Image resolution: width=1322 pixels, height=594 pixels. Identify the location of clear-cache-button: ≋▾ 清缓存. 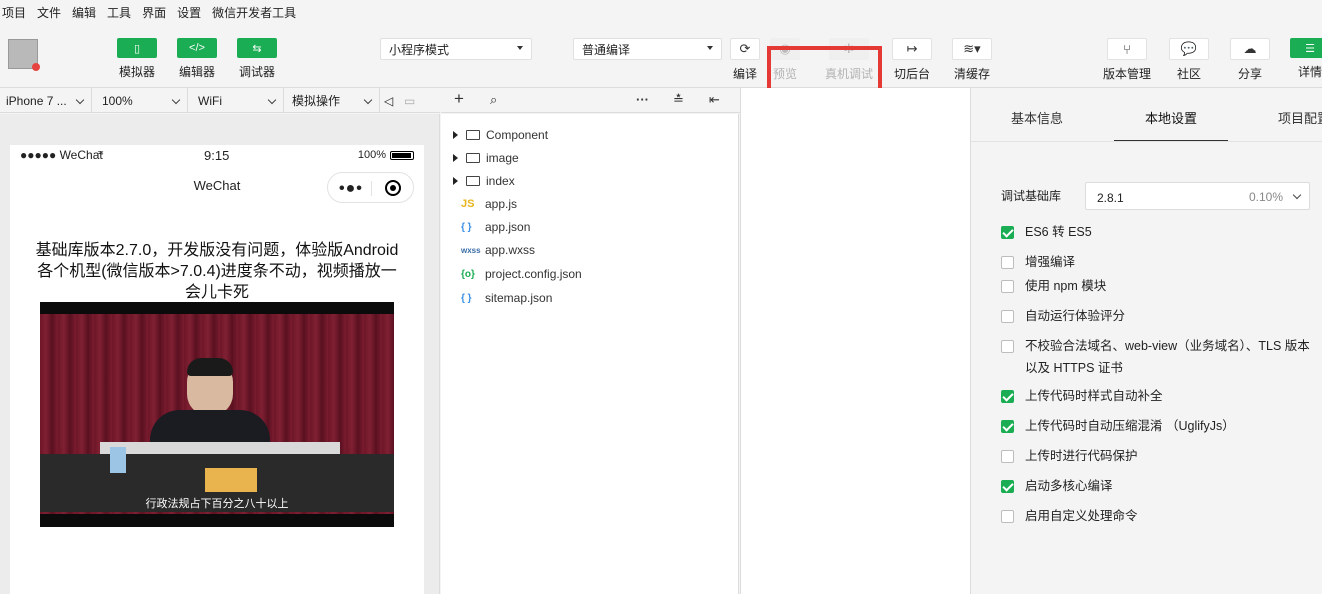
(972, 60).